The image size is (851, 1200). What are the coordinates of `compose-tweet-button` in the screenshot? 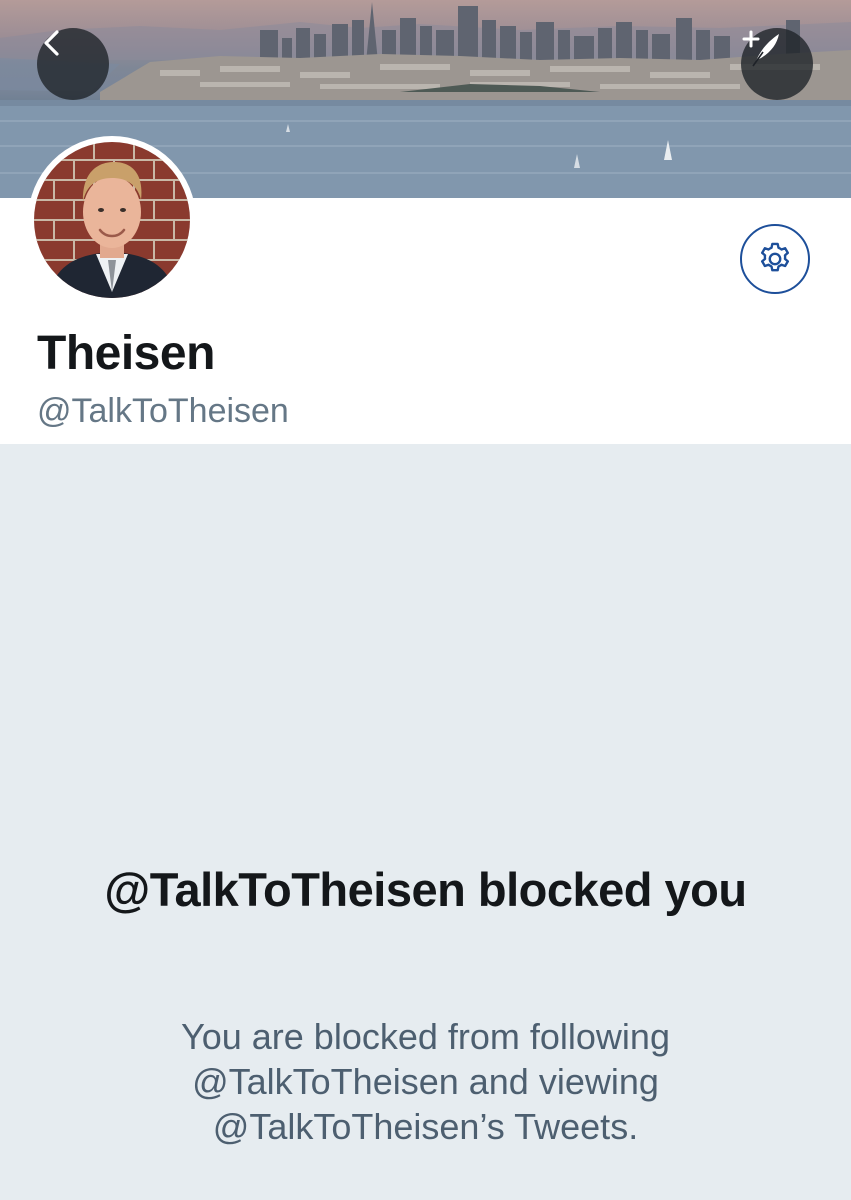 It's located at (777, 64).